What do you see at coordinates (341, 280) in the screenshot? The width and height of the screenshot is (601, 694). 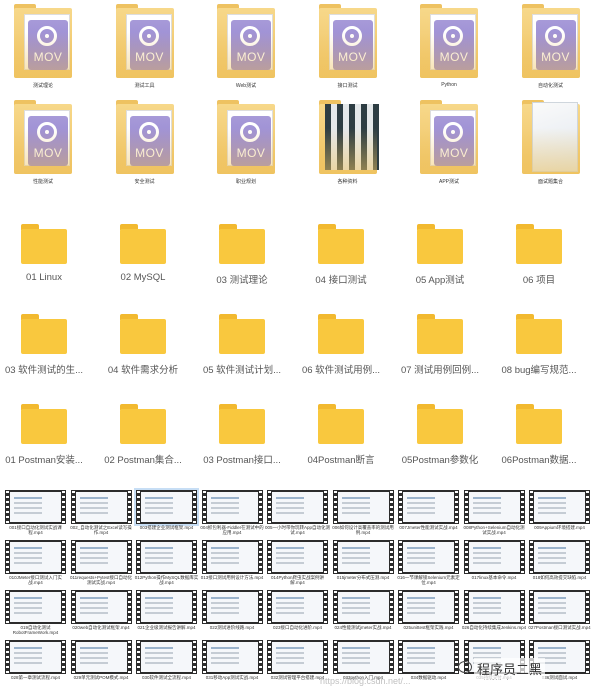 I see `folder-label: 04 接口测试` at bounding box center [341, 280].